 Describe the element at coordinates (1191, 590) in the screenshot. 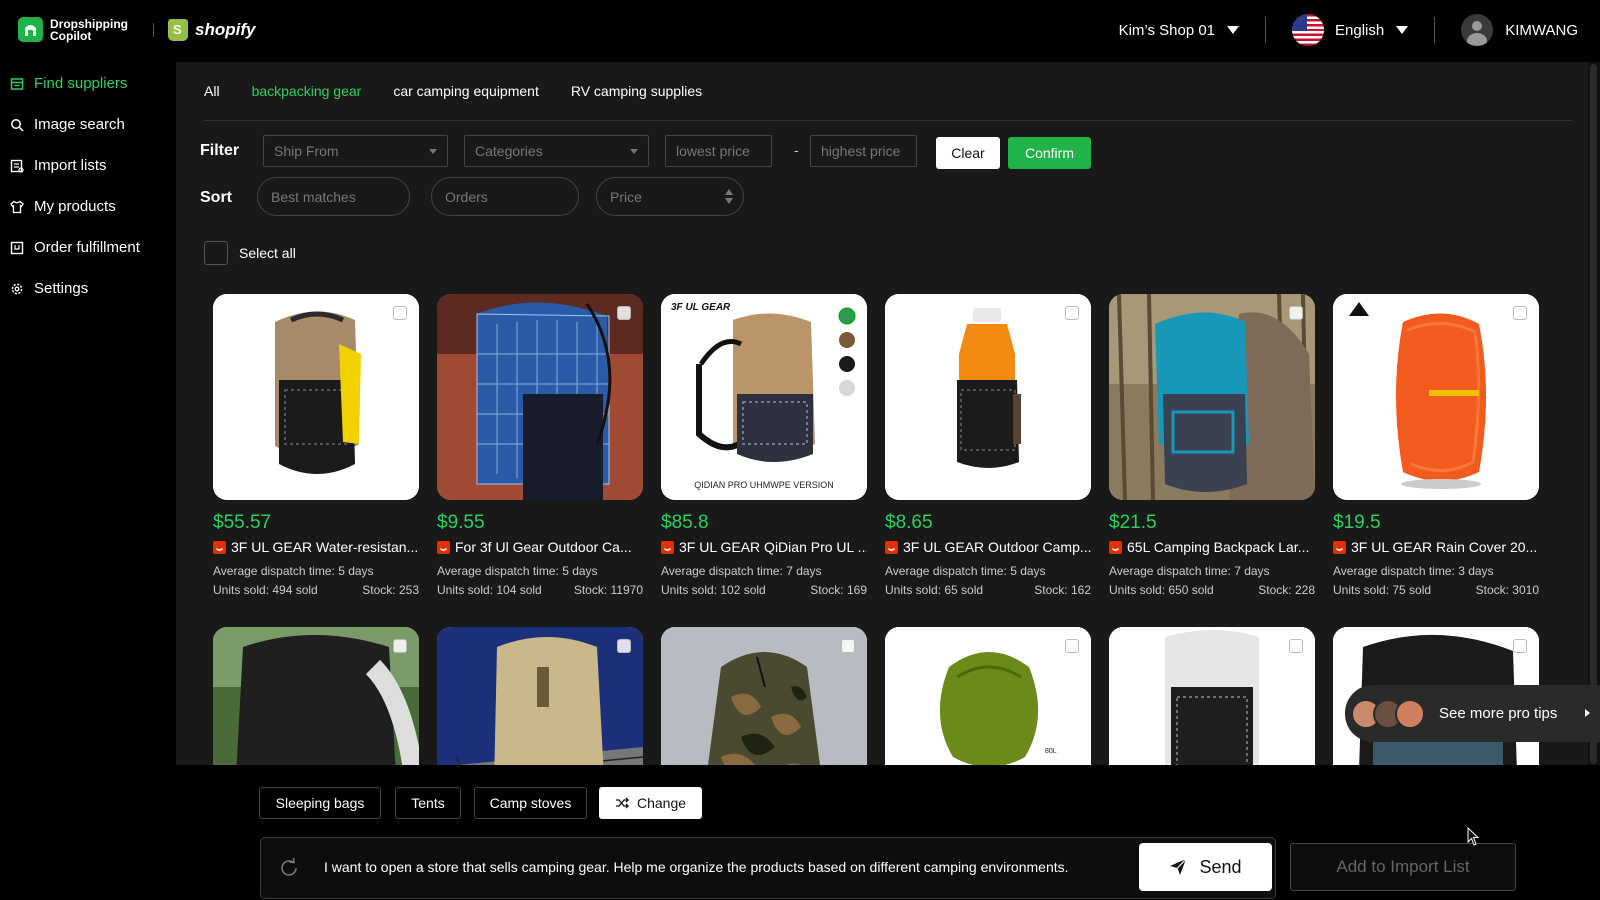

I see `units-value: 650 sold` at that location.